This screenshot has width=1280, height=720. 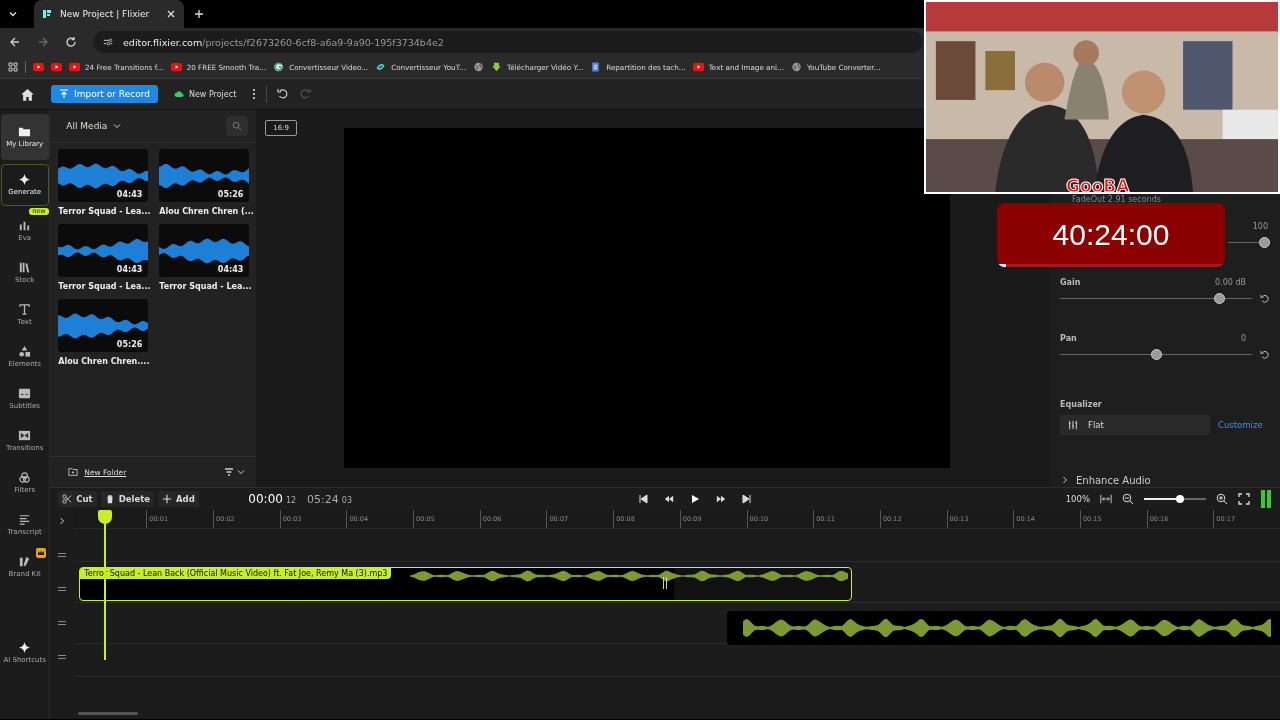 What do you see at coordinates (1260, 226) in the screenshot?
I see `volume-value: 100` at bounding box center [1260, 226].